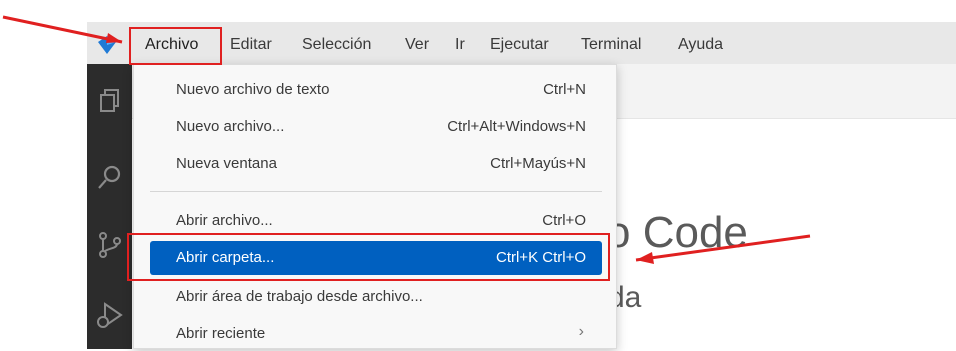  Describe the element at coordinates (376, 191) in the screenshot. I see `menu-separator` at that location.